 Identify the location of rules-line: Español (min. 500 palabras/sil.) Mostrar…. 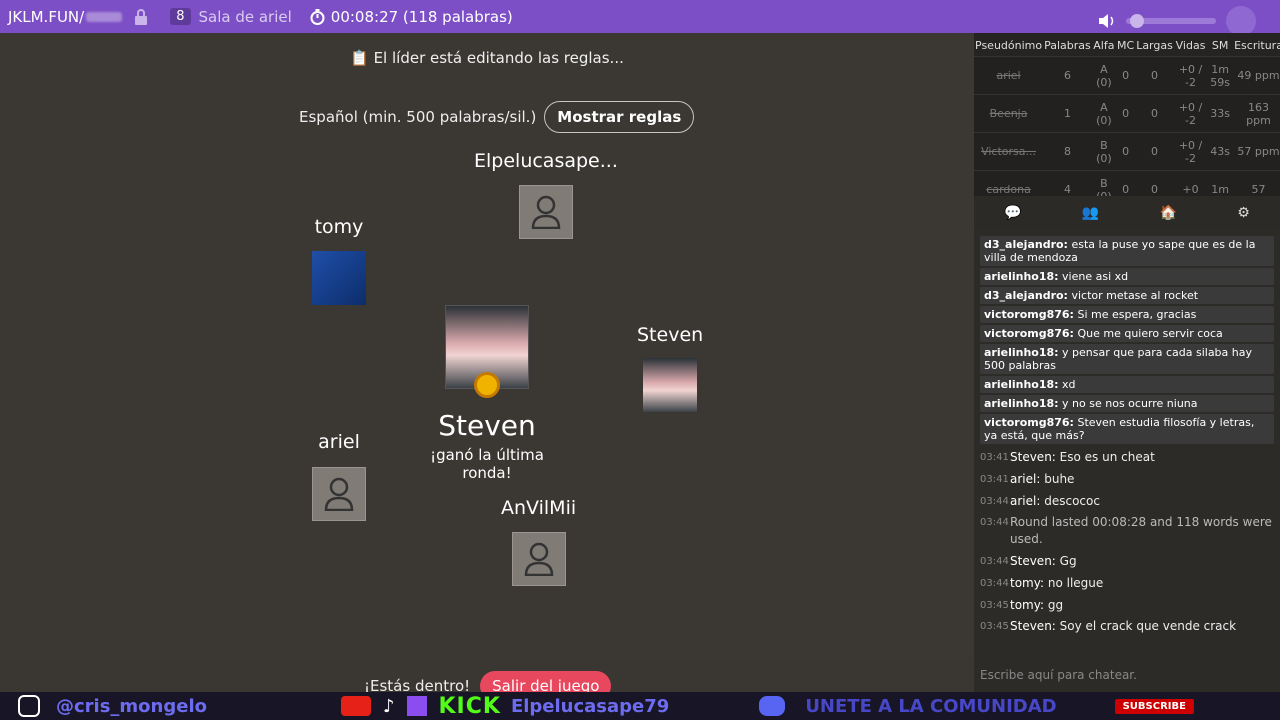
(497, 117).